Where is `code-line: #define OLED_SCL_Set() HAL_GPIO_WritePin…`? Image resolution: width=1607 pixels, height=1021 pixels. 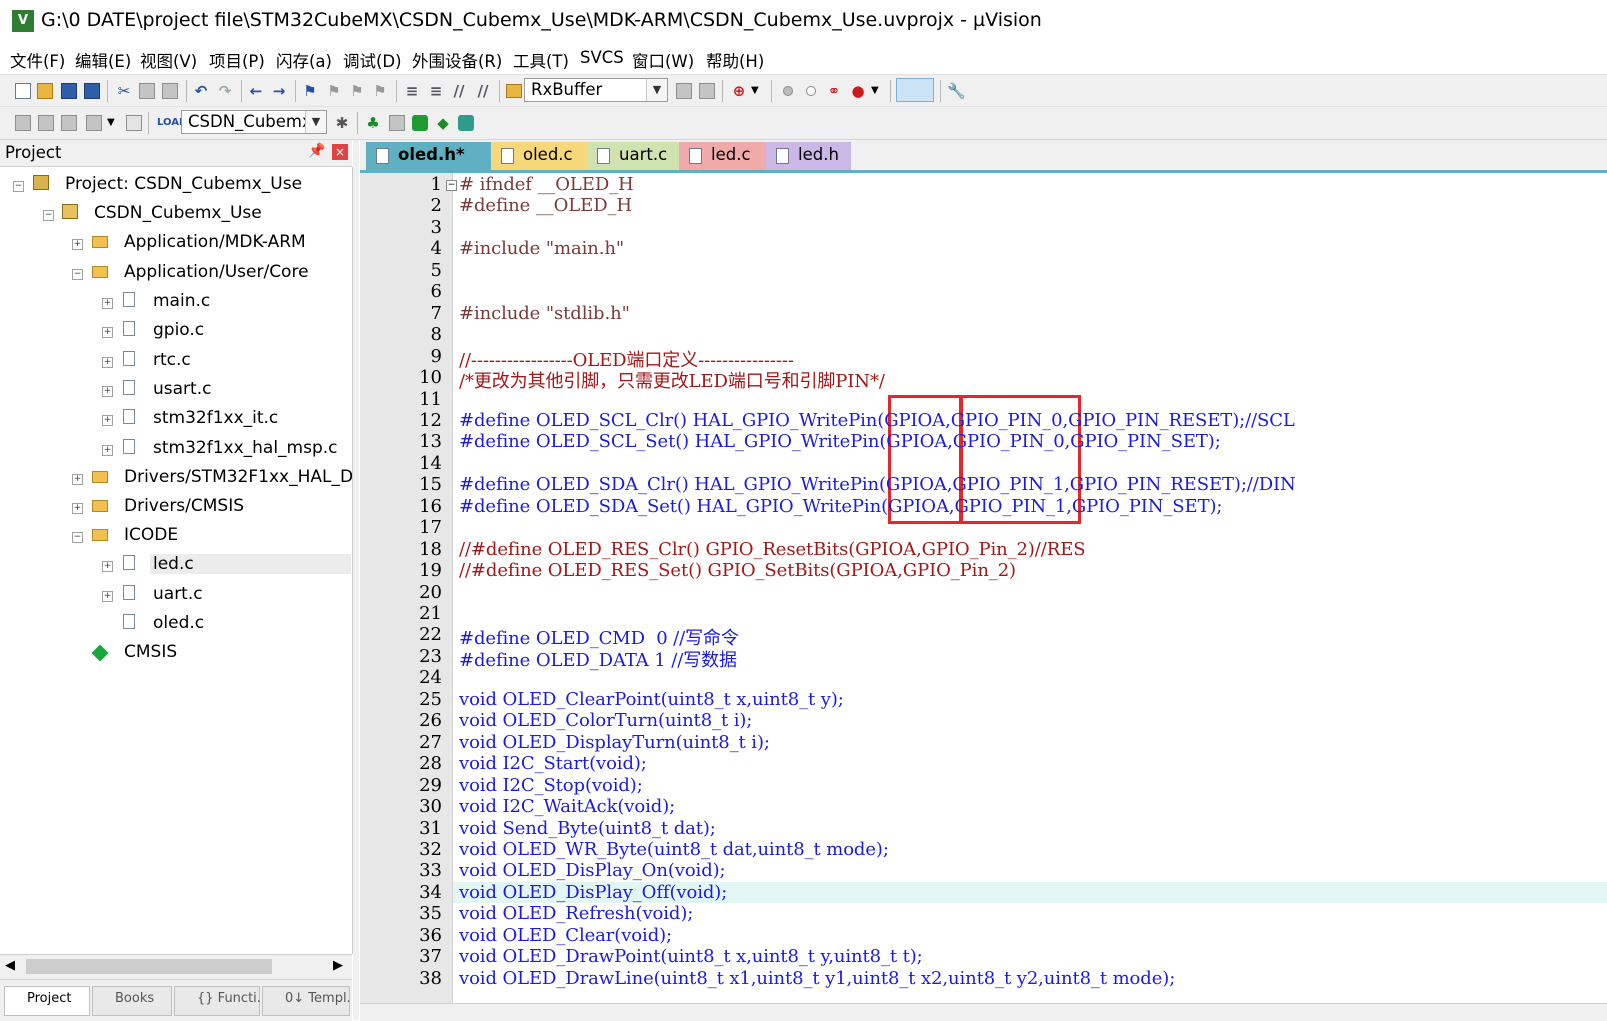
code-line: #define OLED_SCL_Set() HAL_GPIO_WritePin… is located at coordinates (840, 441).